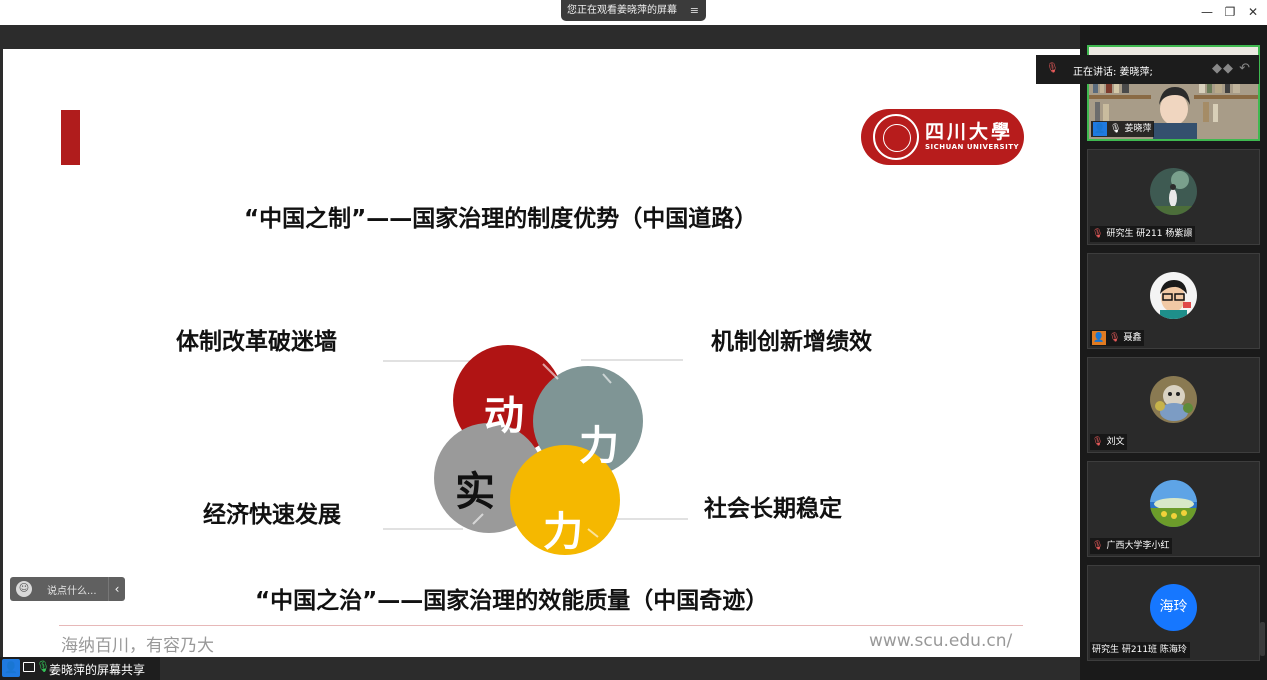  I want to click on participant-tile-3: 👤 🎙 聂鑫, so click(1173, 301).